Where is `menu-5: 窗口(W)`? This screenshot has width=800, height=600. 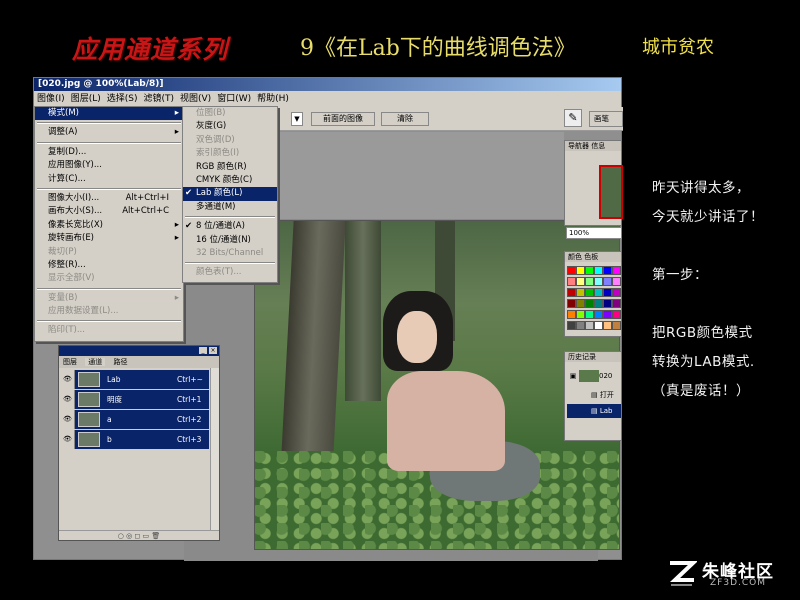
menu-5: 窗口(W) is located at coordinates (234, 99).